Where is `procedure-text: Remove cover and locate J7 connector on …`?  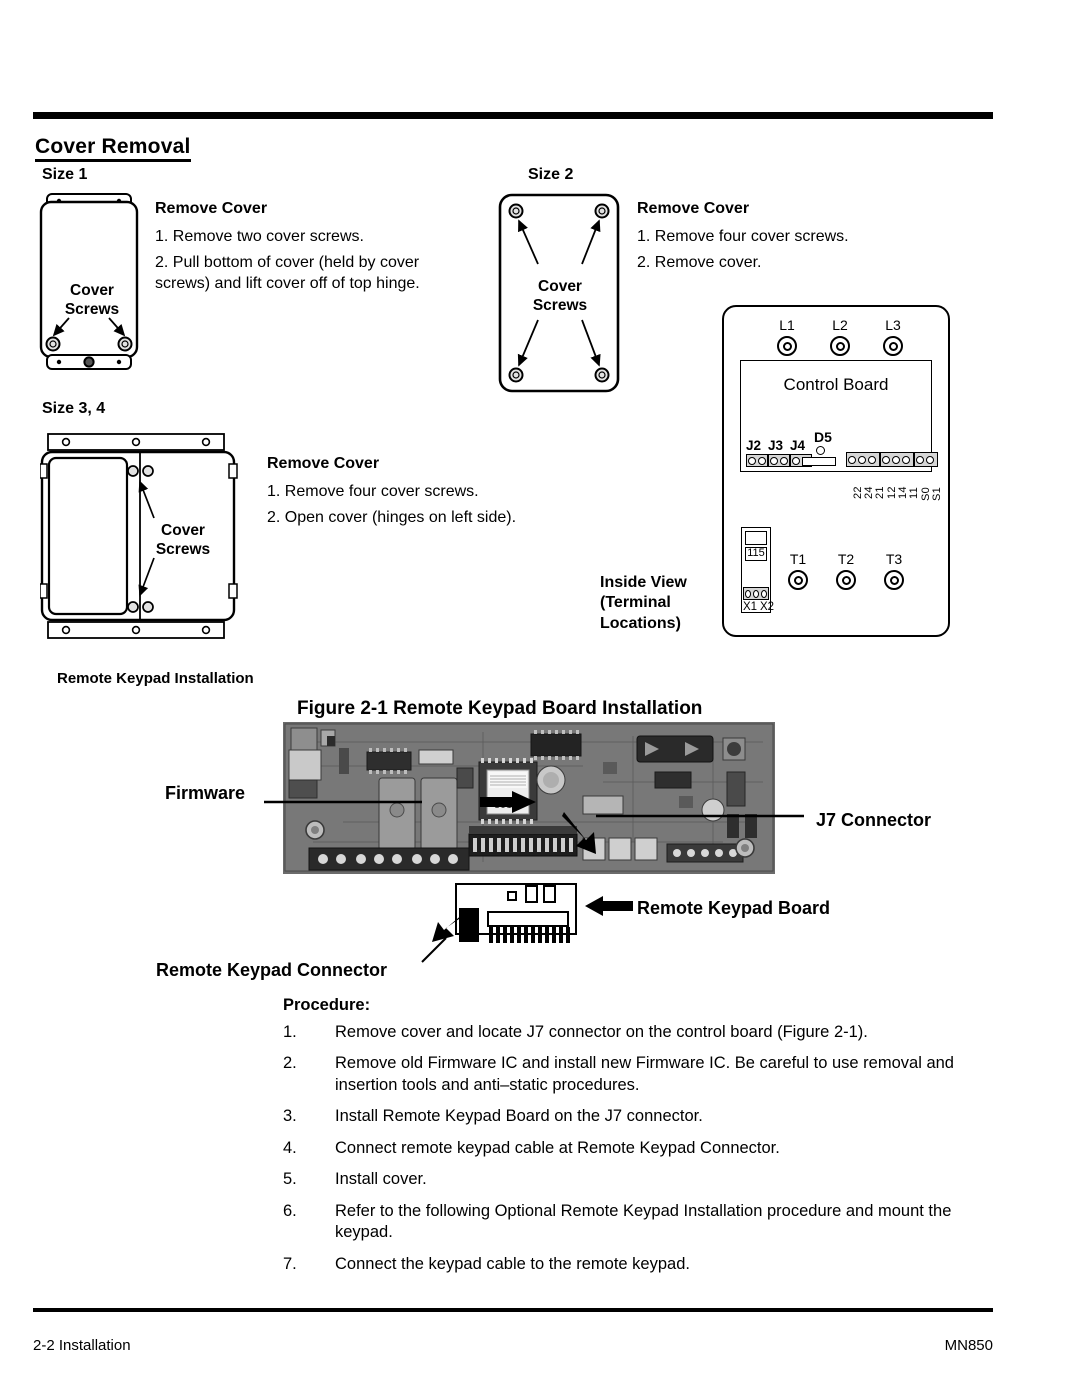 procedure-text: Remove cover and locate J7 connector on … is located at coordinates (601, 1032).